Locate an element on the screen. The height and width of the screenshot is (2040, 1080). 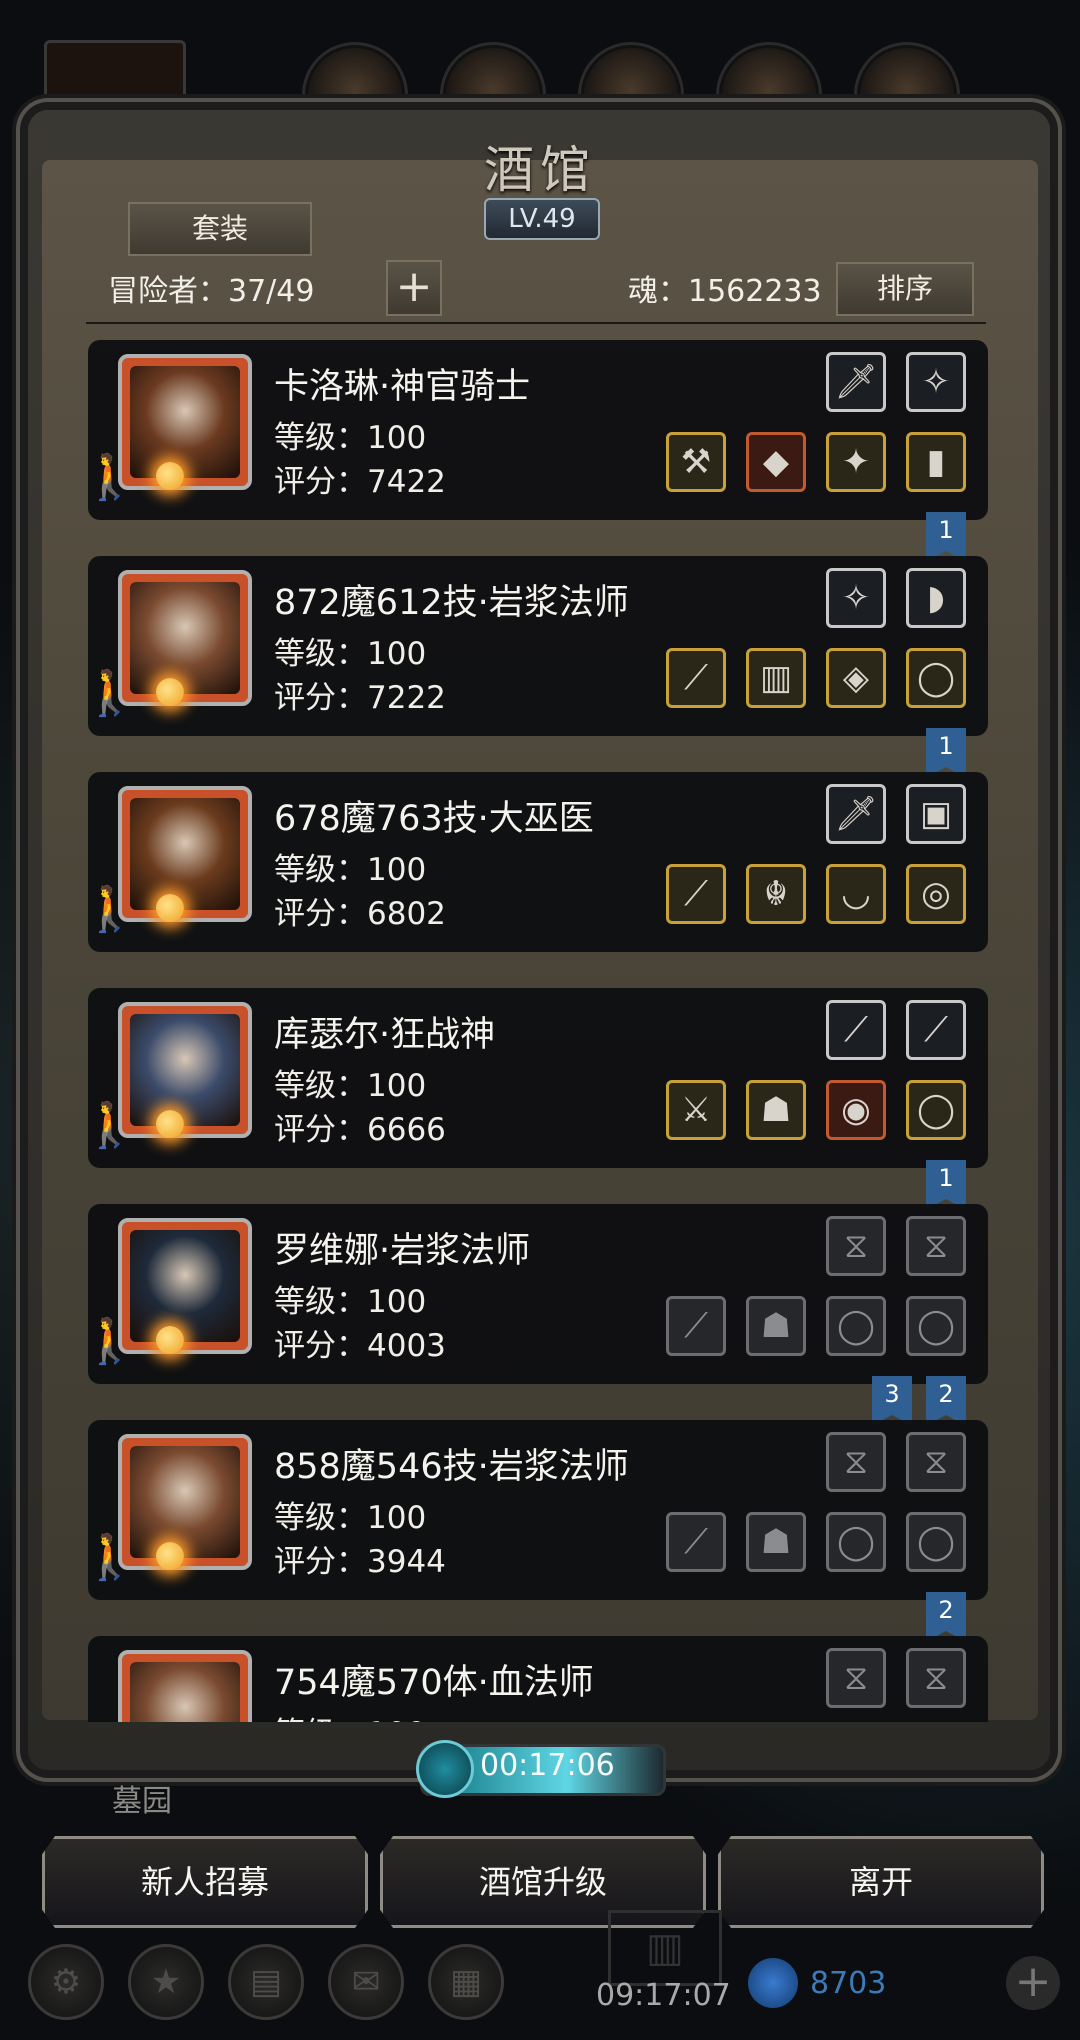
axe-icon: ⚔ is located at coordinates (696, 1110).